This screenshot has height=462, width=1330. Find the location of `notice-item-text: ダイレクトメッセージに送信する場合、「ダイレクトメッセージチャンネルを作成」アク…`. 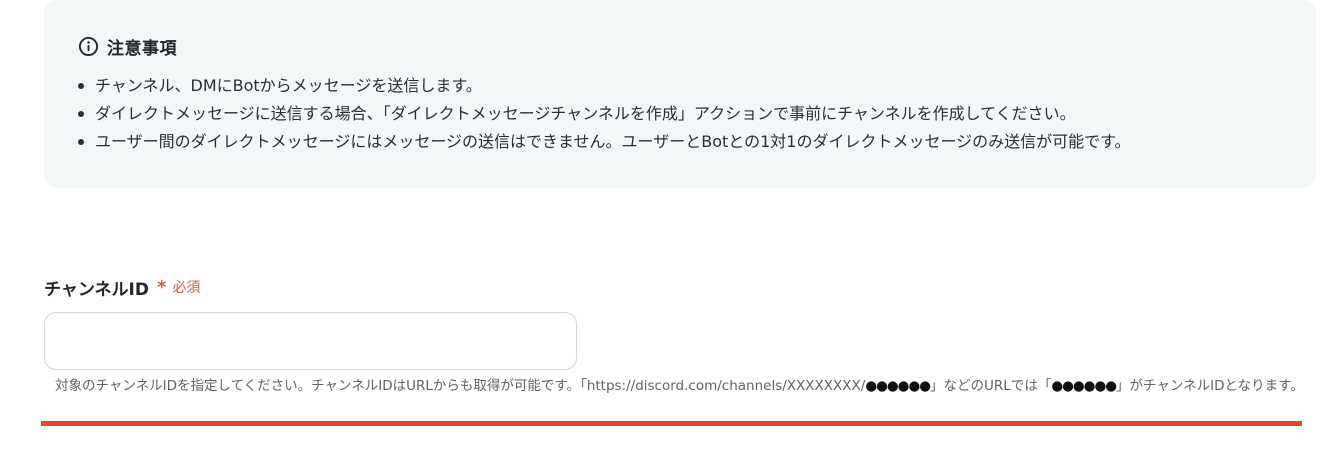

notice-item-text: ダイレクトメッセージに送信する場合、「ダイレクトメッセージチャンネルを作成」アク… is located at coordinates (585, 113).